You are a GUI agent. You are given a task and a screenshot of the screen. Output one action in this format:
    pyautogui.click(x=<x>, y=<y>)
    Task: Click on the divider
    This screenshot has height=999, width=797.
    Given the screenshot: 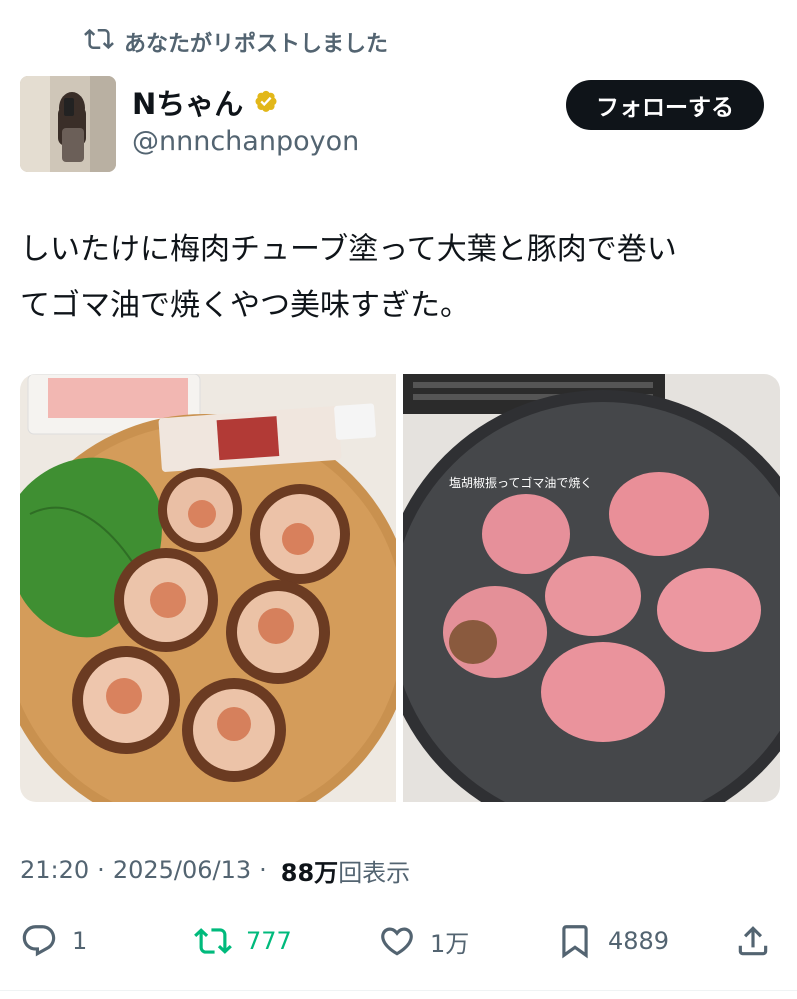 What is the action you would take?
    pyautogui.click(x=398, y=990)
    